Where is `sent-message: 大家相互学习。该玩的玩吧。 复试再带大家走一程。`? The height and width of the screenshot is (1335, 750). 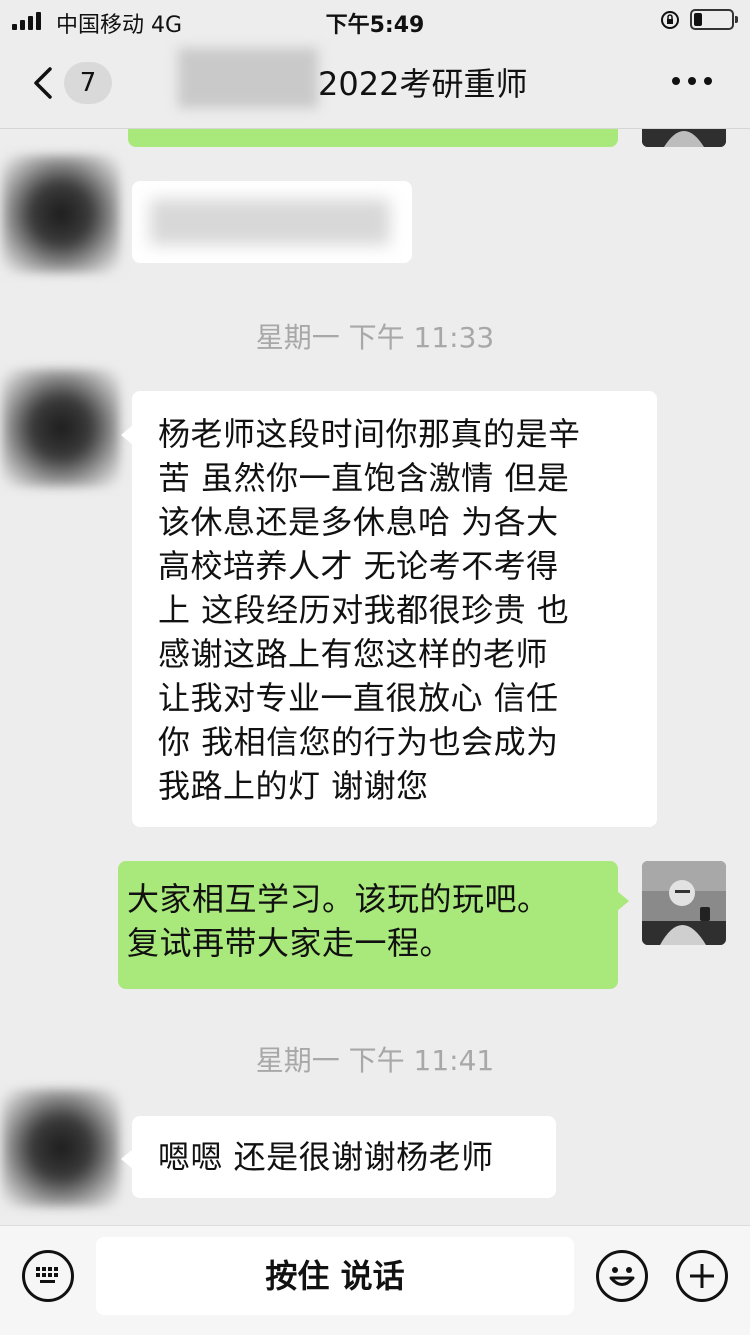
sent-message: 大家相互学习。该玩的玩吧。 复试再带大家走一程。 is located at coordinates (368, 925).